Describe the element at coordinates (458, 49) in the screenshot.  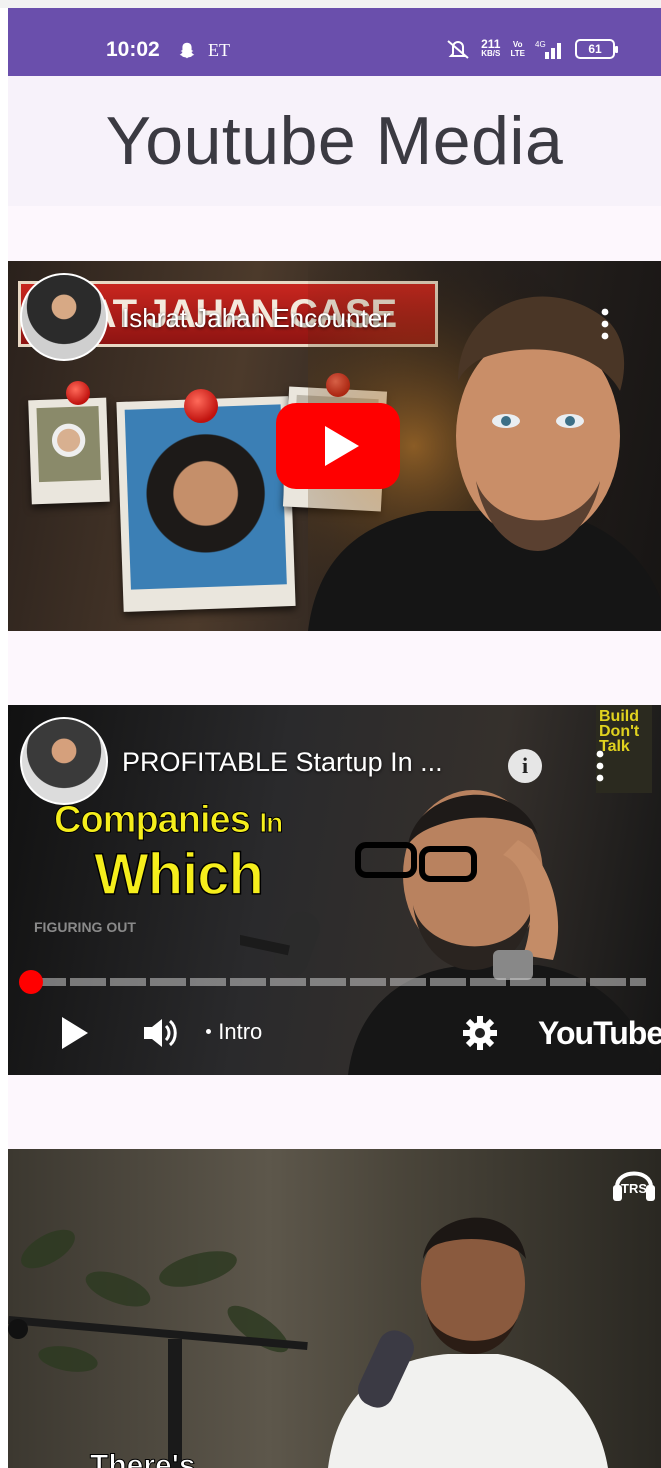
I see `mute-icon` at that location.